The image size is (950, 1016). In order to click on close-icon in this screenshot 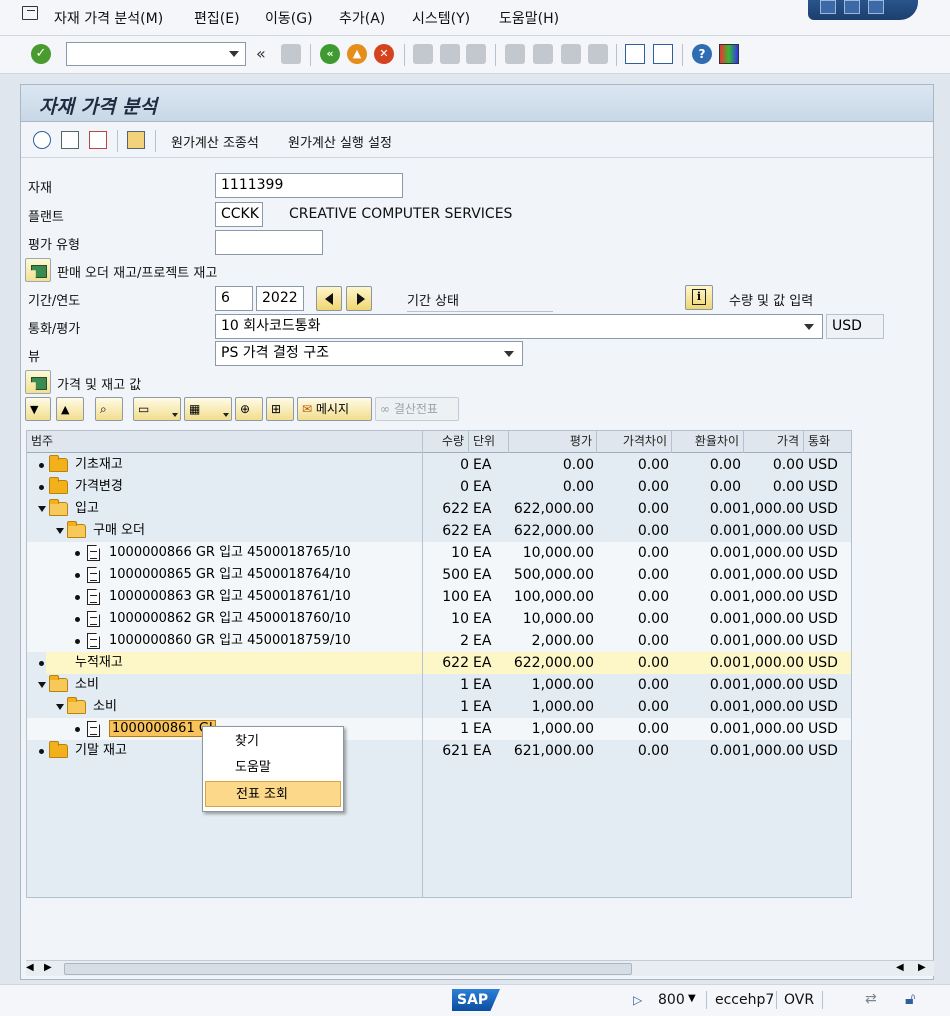, I will do `click(876, 7)`.